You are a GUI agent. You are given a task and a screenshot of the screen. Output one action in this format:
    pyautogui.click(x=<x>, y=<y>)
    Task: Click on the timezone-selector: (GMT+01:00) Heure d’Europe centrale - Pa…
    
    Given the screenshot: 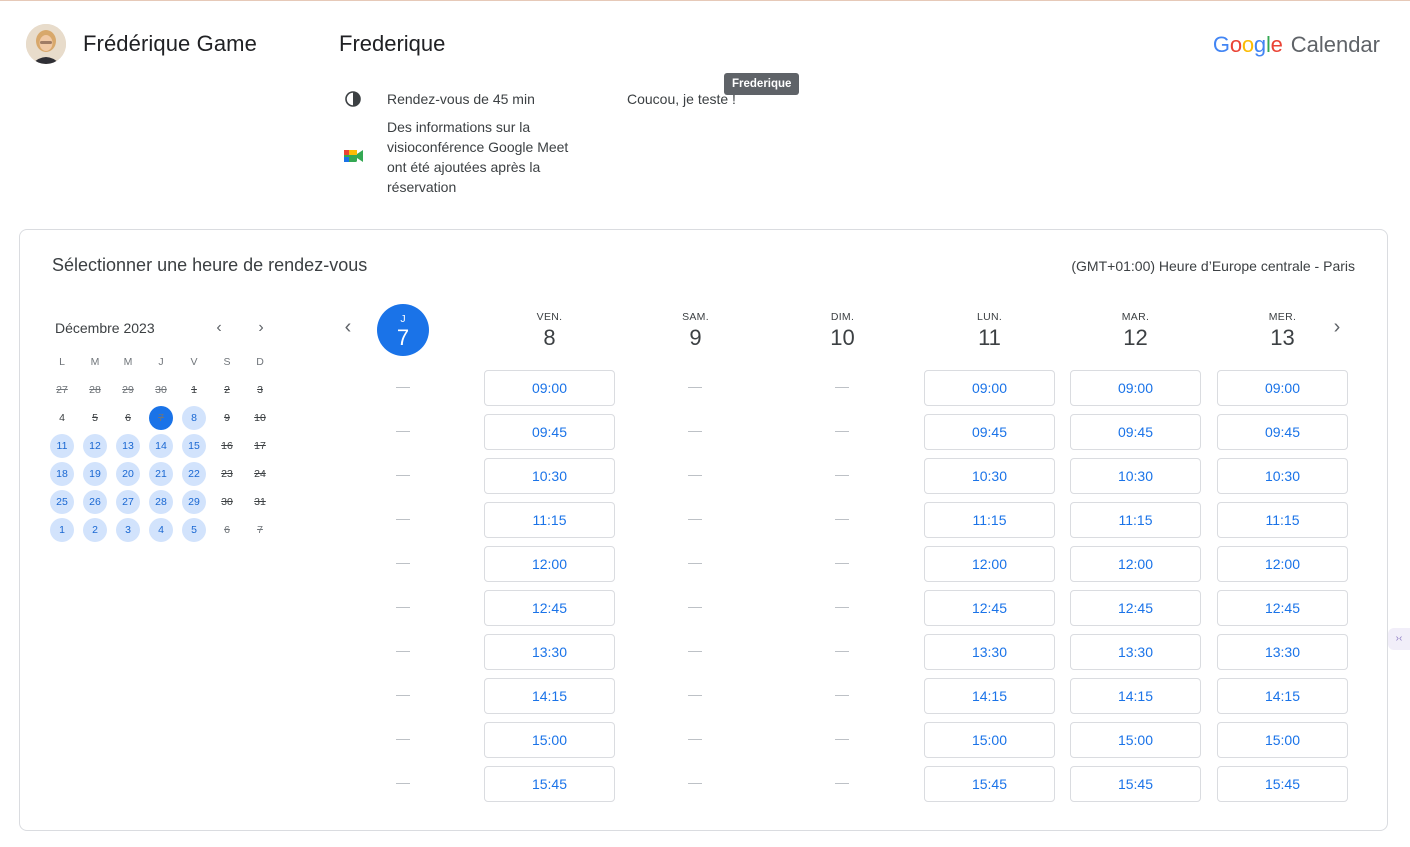 What is the action you would take?
    pyautogui.click(x=1213, y=266)
    